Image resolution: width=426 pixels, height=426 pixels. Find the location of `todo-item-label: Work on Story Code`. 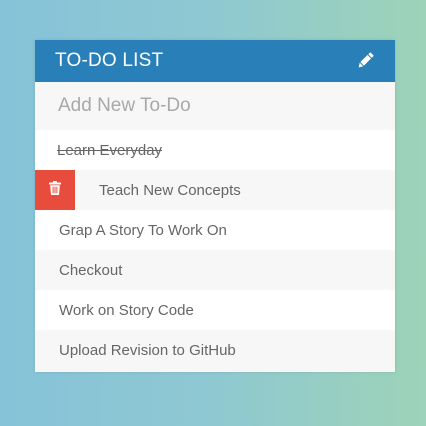

todo-item-label: Work on Story Code is located at coordinates (126, 310).